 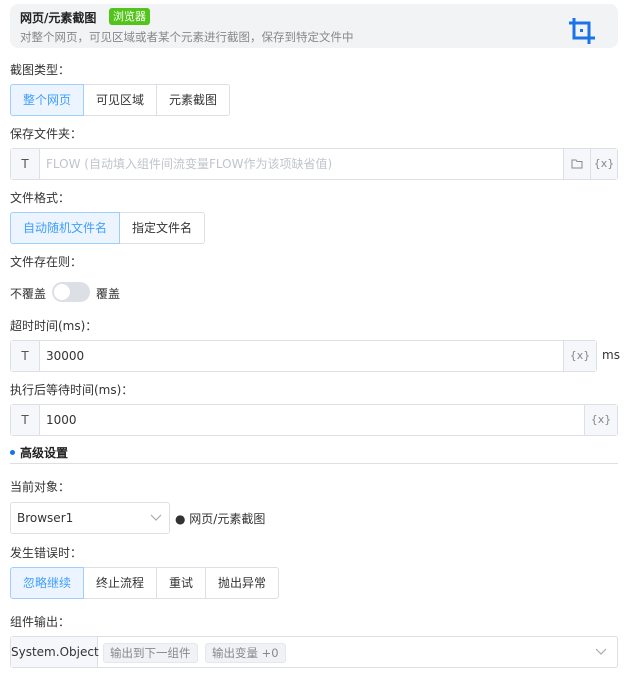 What do you see at coordinates (582, 31) in the screenshot?
I see `crop-icon` at bounding box center [582, 31].